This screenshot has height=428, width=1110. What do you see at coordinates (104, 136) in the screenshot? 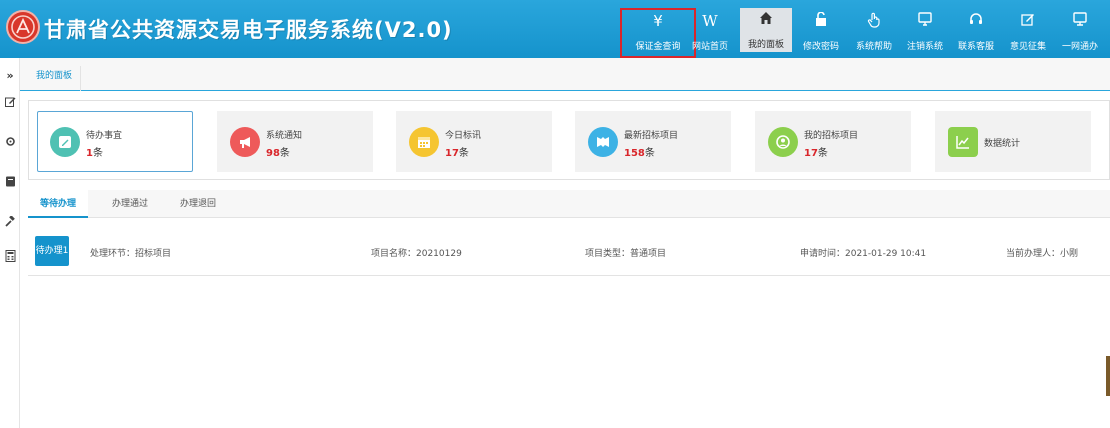
I see `card-title: 待办事宜` at bounding box center [104, 136].